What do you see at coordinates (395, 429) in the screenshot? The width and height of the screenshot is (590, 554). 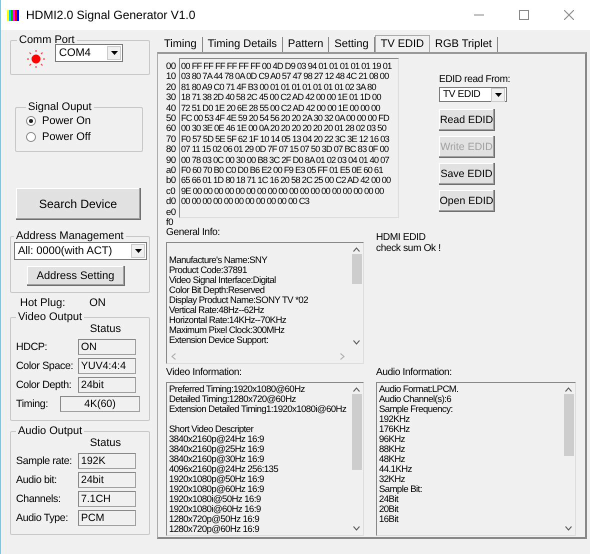 I see `info-line: 176KHz` at bounding box center [395, 429].